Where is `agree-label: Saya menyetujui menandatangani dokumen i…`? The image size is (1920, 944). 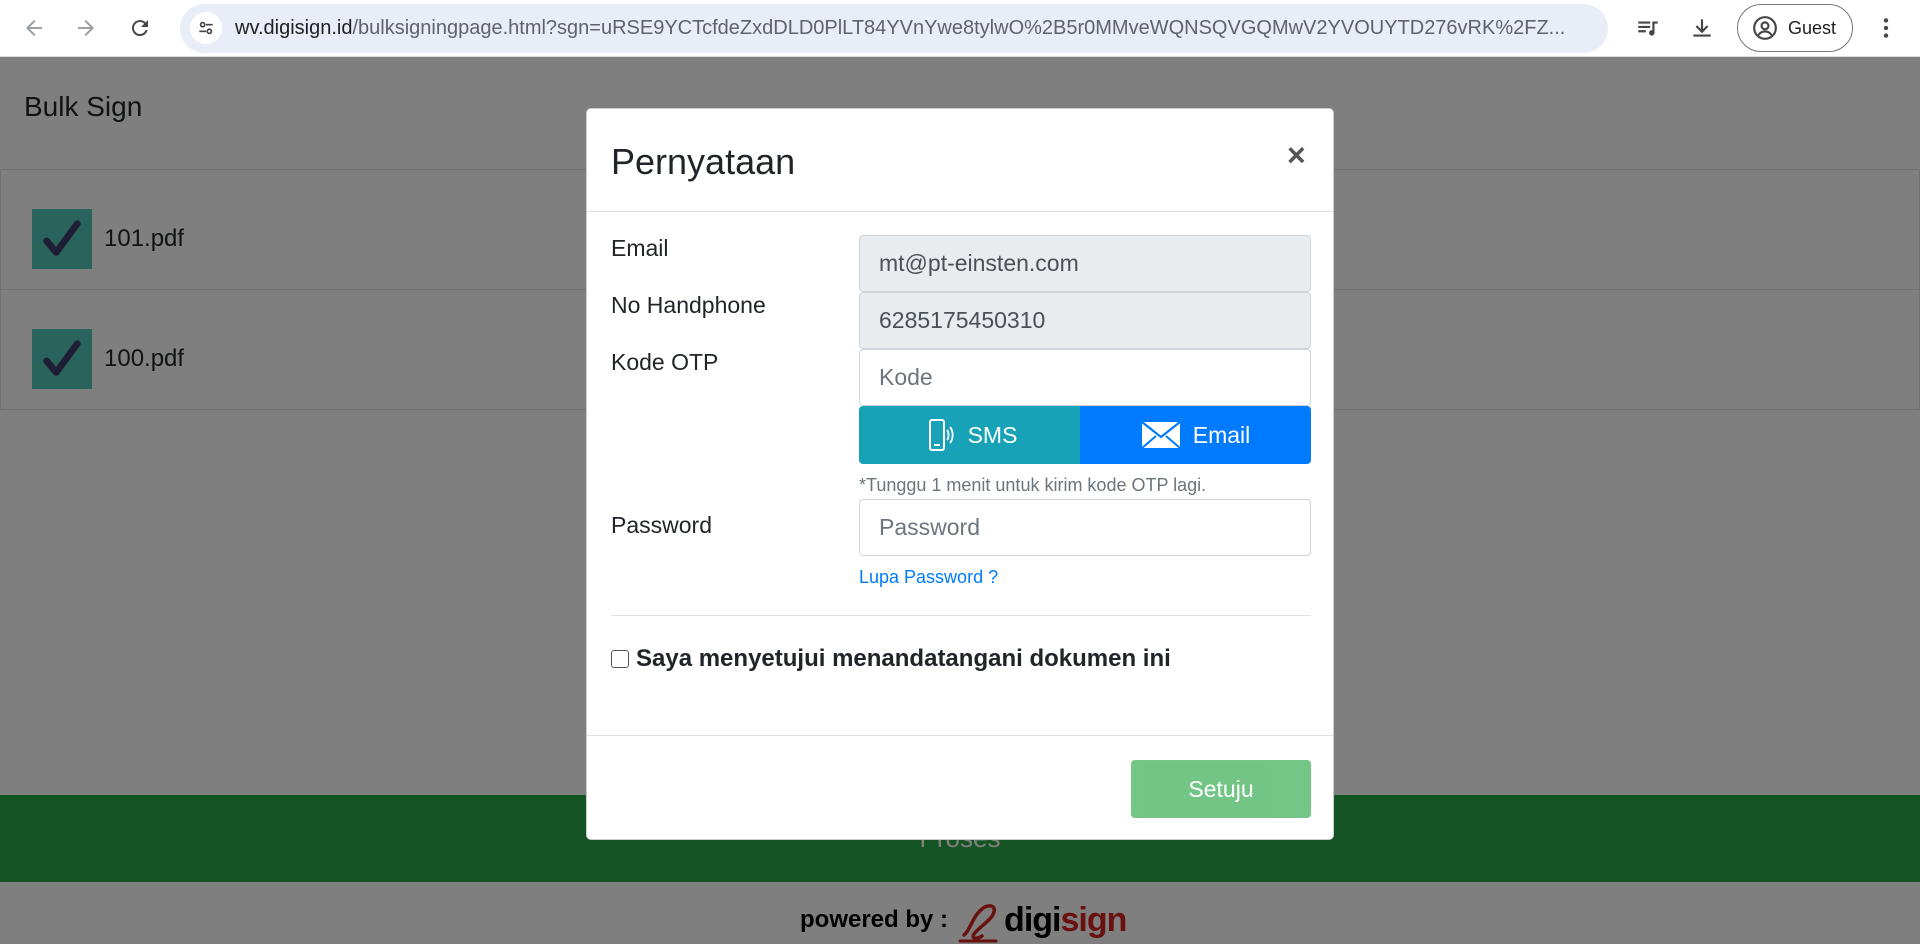 agree-label: Saya menyetujui menandatangani dokumen i… is located at coordinates (903, 659).